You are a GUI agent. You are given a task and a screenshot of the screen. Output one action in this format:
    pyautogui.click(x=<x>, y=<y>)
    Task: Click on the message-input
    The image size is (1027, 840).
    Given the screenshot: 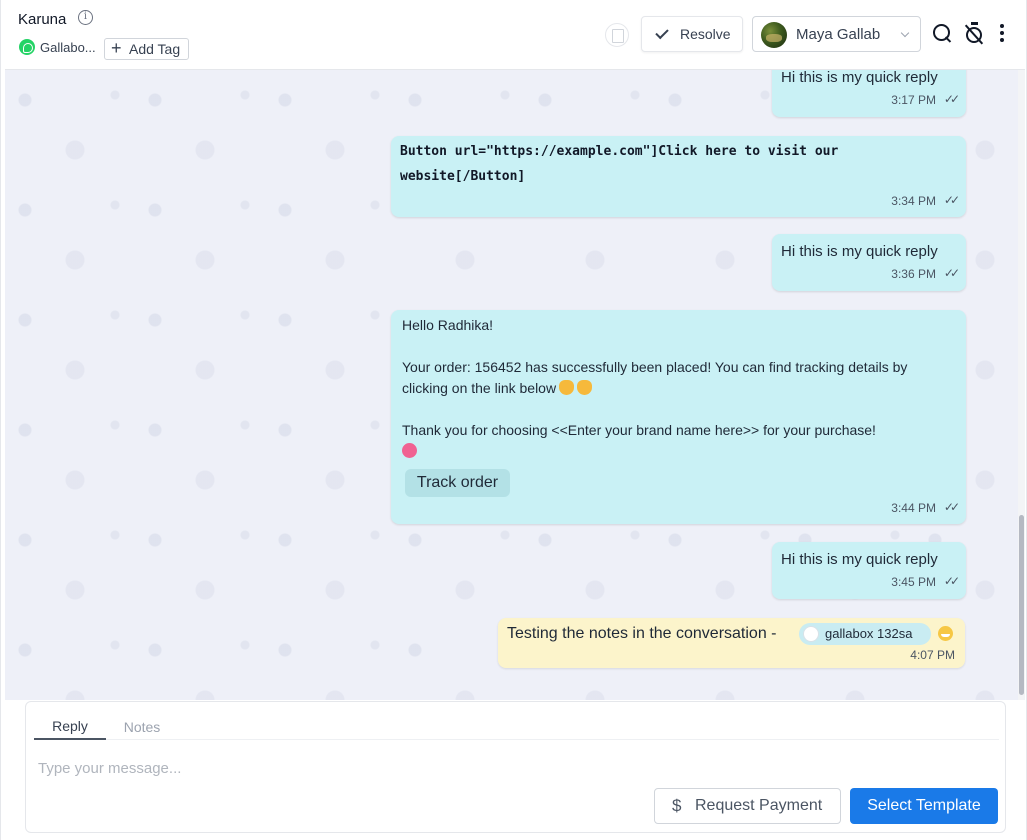 What is the action you would take?
    pyautogui.click(x=338, y=768)
    